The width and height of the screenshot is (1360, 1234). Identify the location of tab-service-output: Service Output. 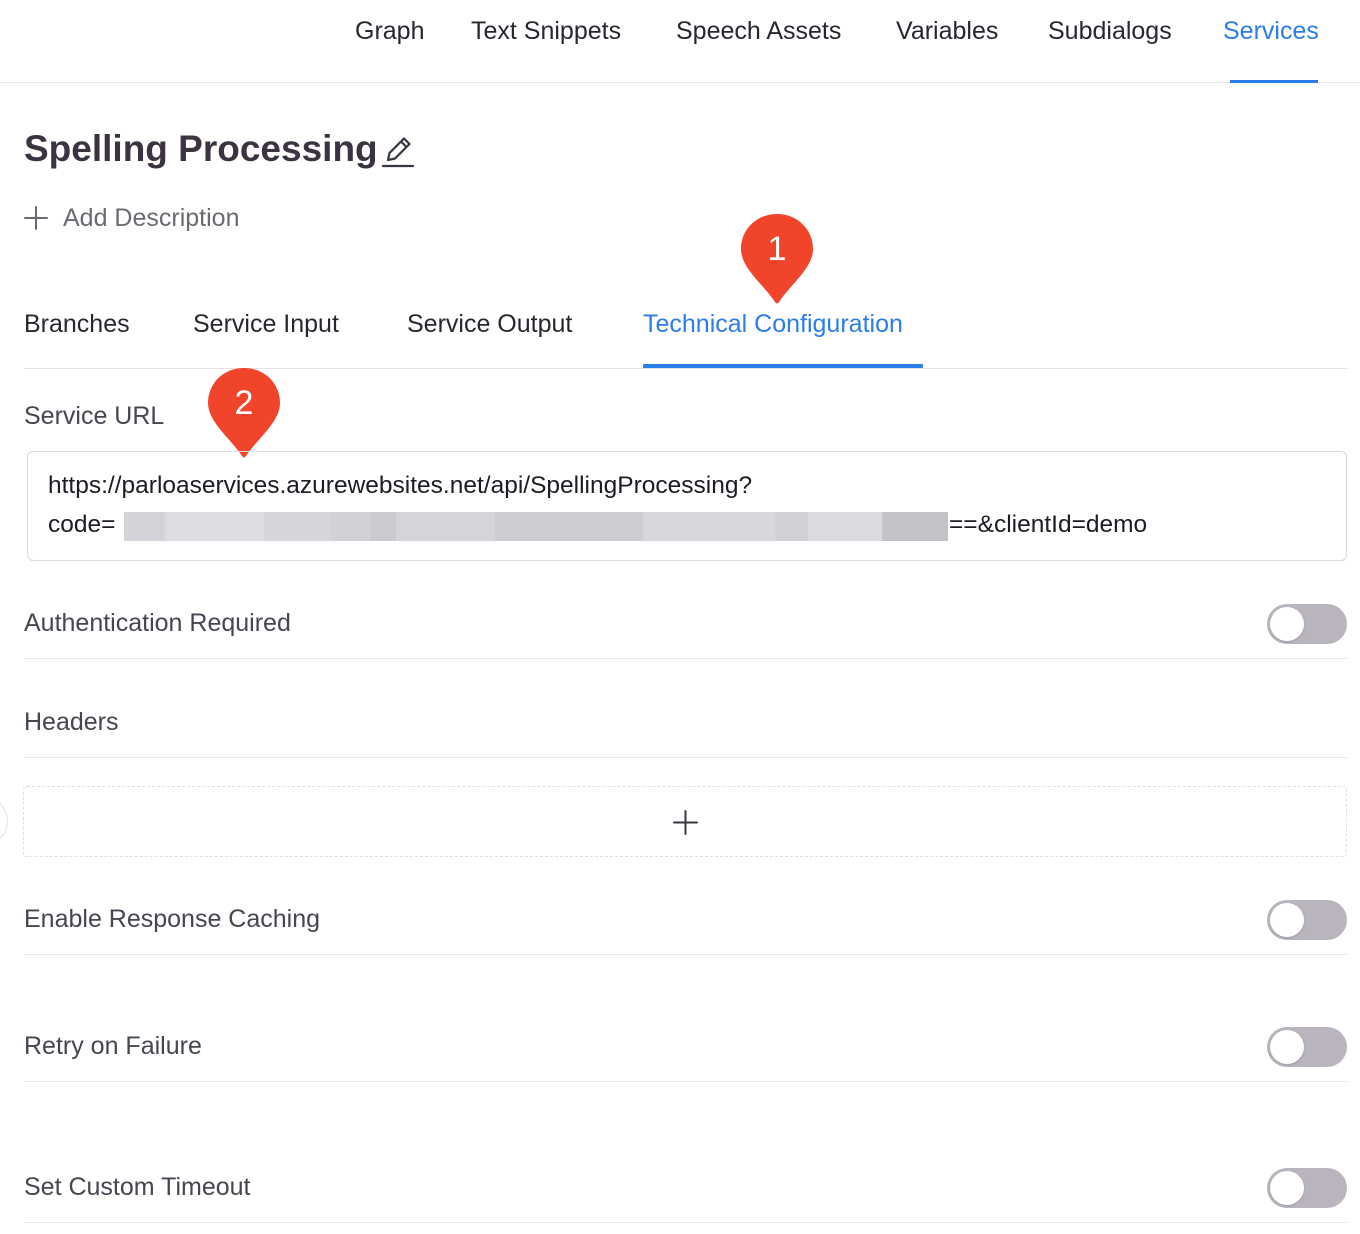
(489, 324).